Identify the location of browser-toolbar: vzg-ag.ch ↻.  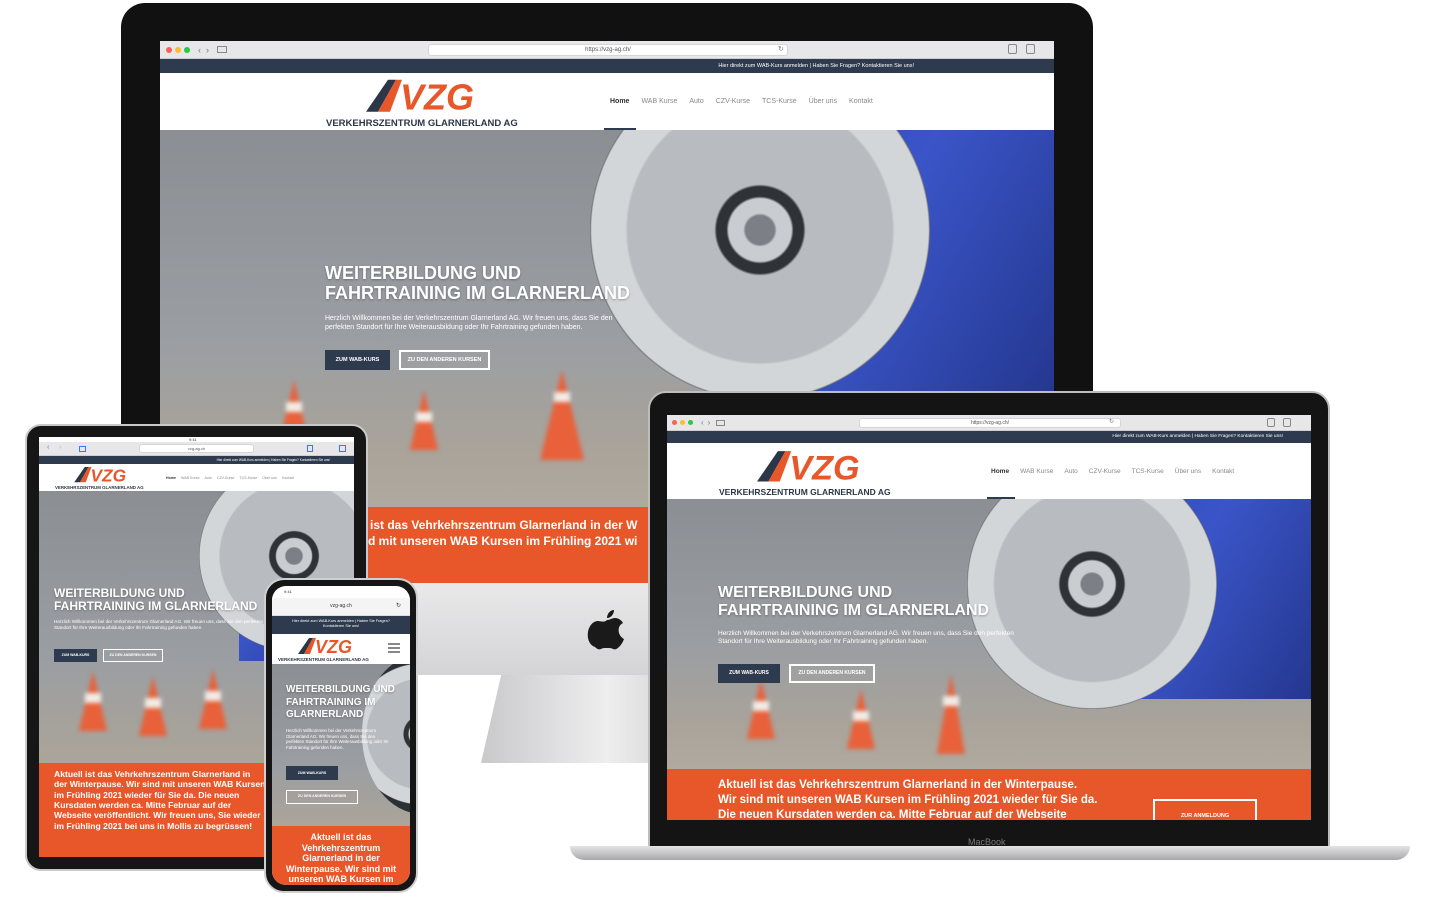
(341, 607).